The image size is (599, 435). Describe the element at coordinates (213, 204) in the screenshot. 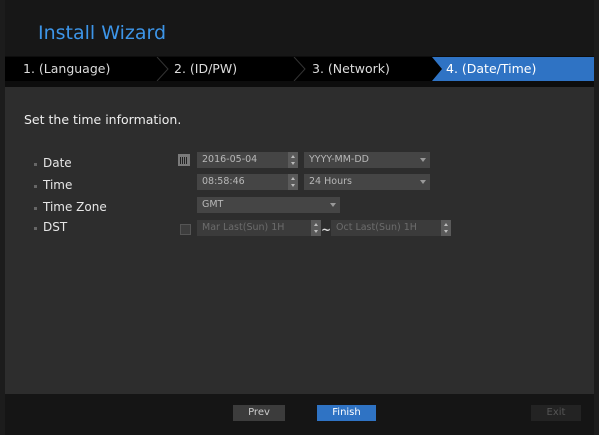

I see `timezone-value: GMT` at that location.